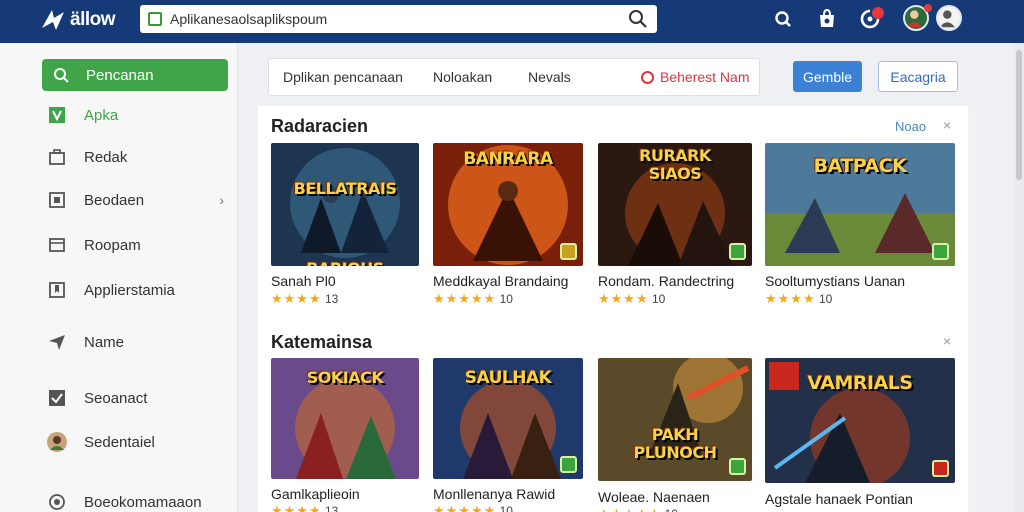 The height and width of the screenshot is (512, 1024). What do you see at coordinates (104, 342) in the screenshot?
I see `sidebar-item-label: Name` at bounding box center [104, 342].